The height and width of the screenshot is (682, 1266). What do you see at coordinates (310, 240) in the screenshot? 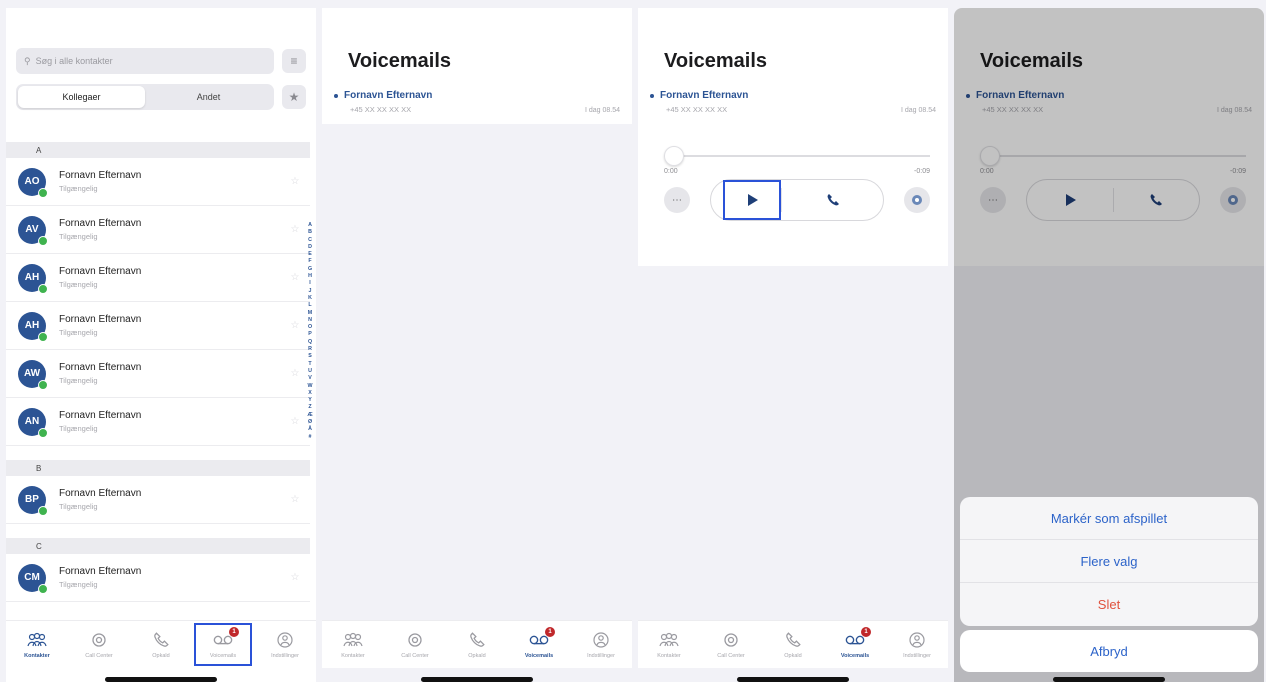
I see `index-letter: C` at bounding box center [310, 240].